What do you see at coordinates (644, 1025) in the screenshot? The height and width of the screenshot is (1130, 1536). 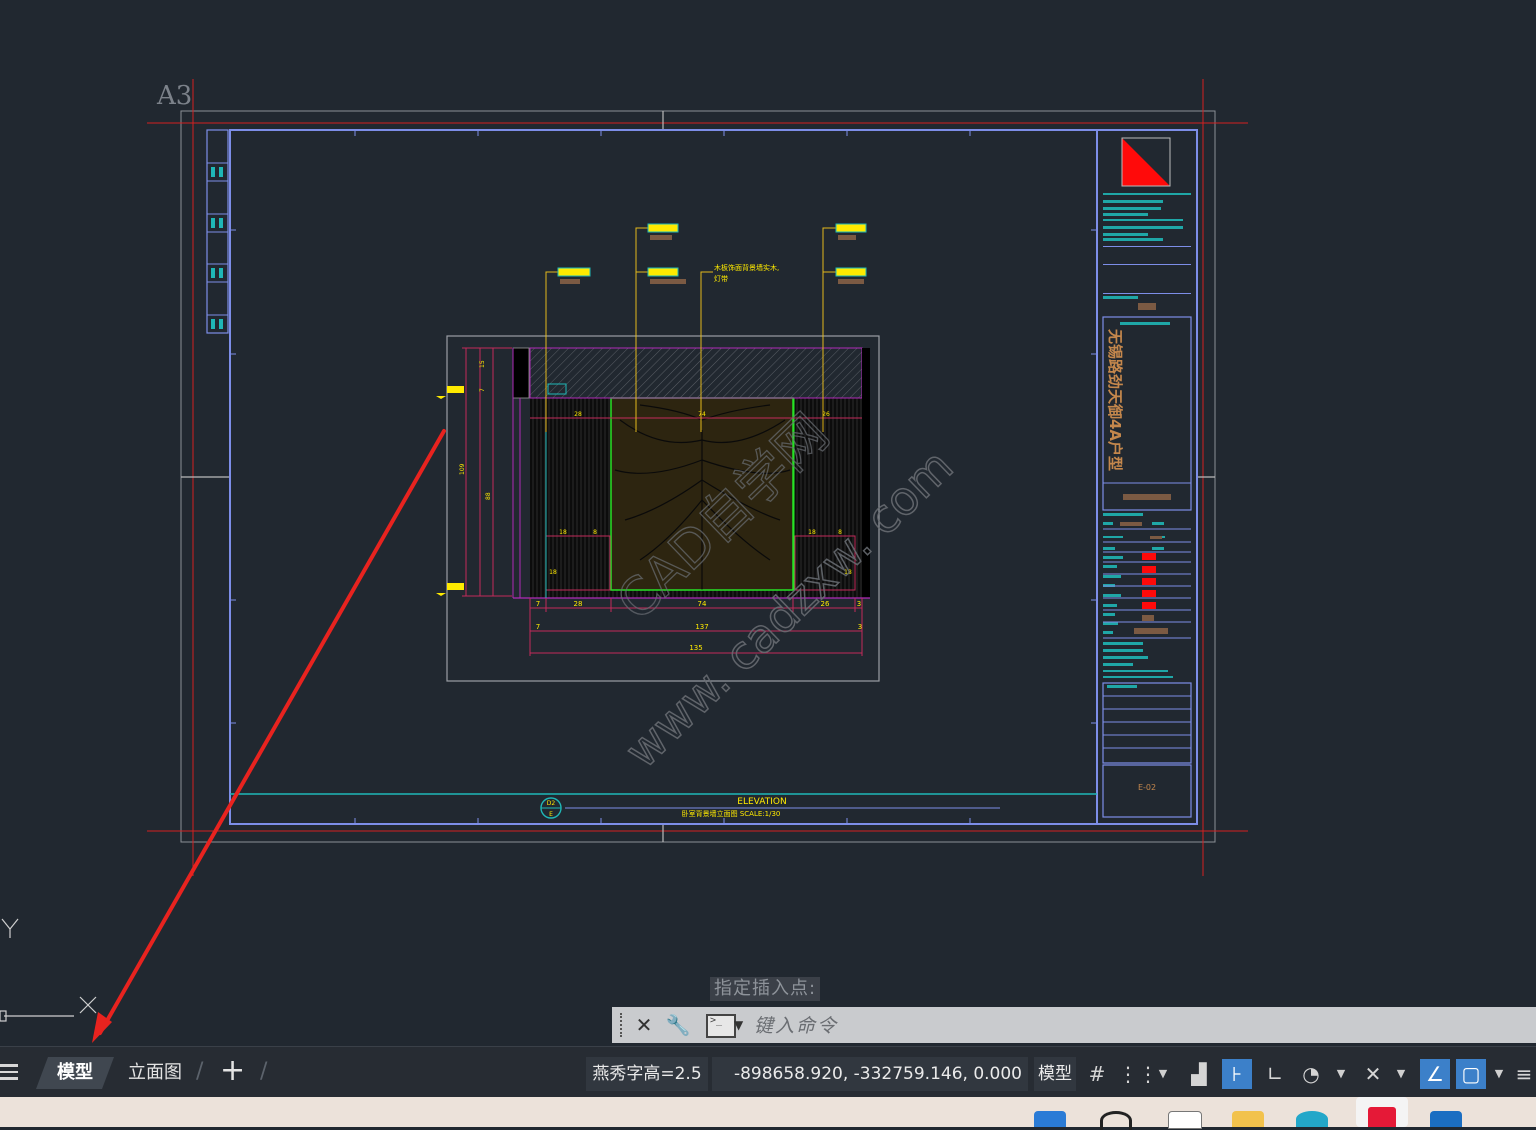 I see `close-icon: ✕` at bounding box center [644, 1025].